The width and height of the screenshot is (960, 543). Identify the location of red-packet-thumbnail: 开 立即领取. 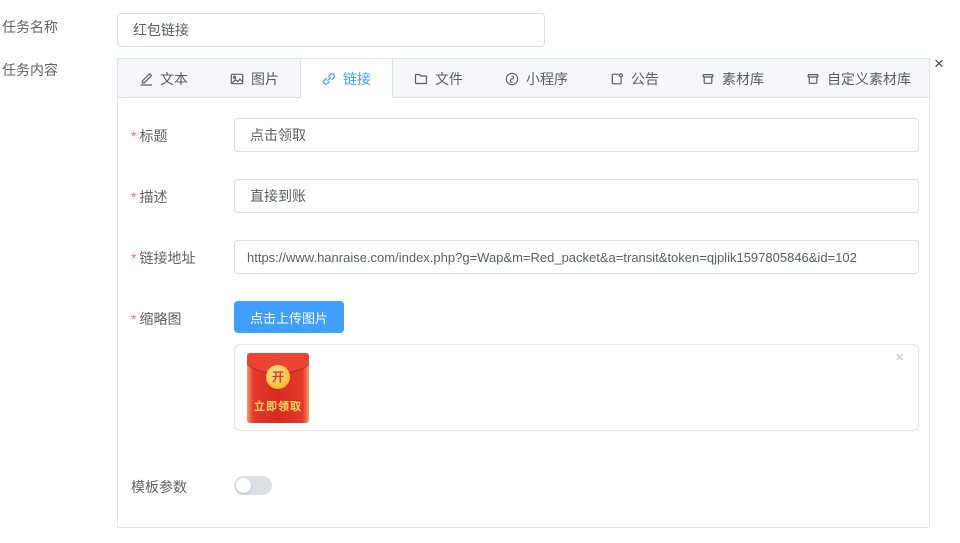
(278, 388).